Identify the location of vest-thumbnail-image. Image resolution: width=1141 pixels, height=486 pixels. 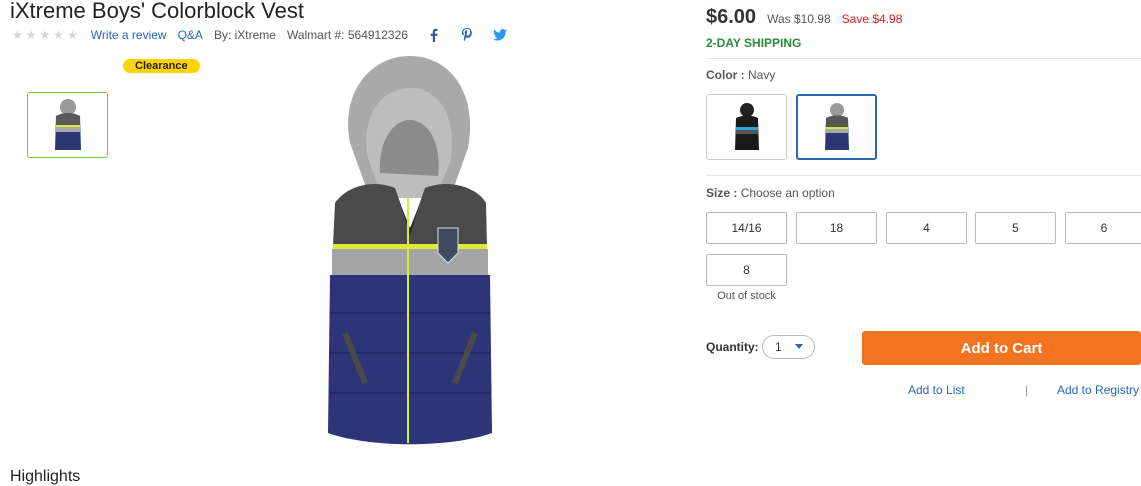
(67, 124).